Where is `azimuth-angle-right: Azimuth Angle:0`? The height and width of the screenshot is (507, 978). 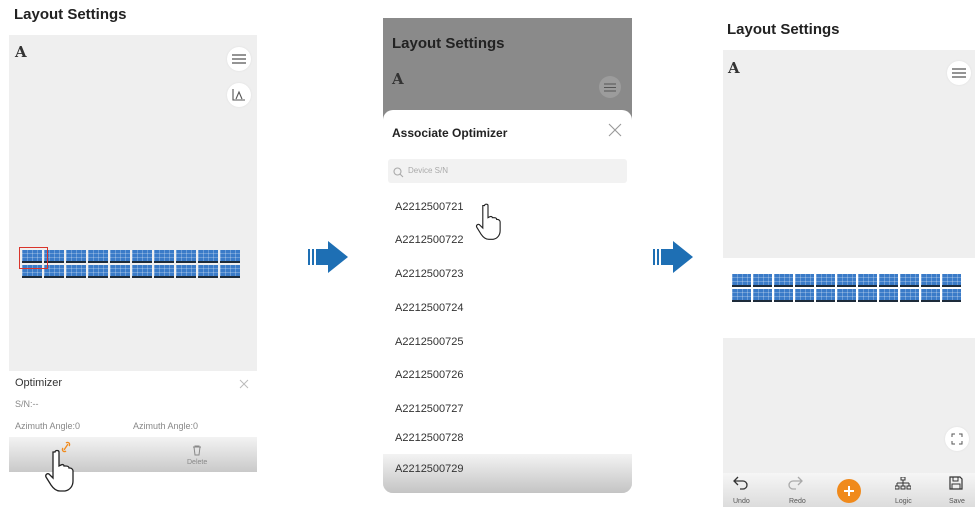 azimuth-angle-right: Azimuth Angle:0 is located at coordinates (166, 426).